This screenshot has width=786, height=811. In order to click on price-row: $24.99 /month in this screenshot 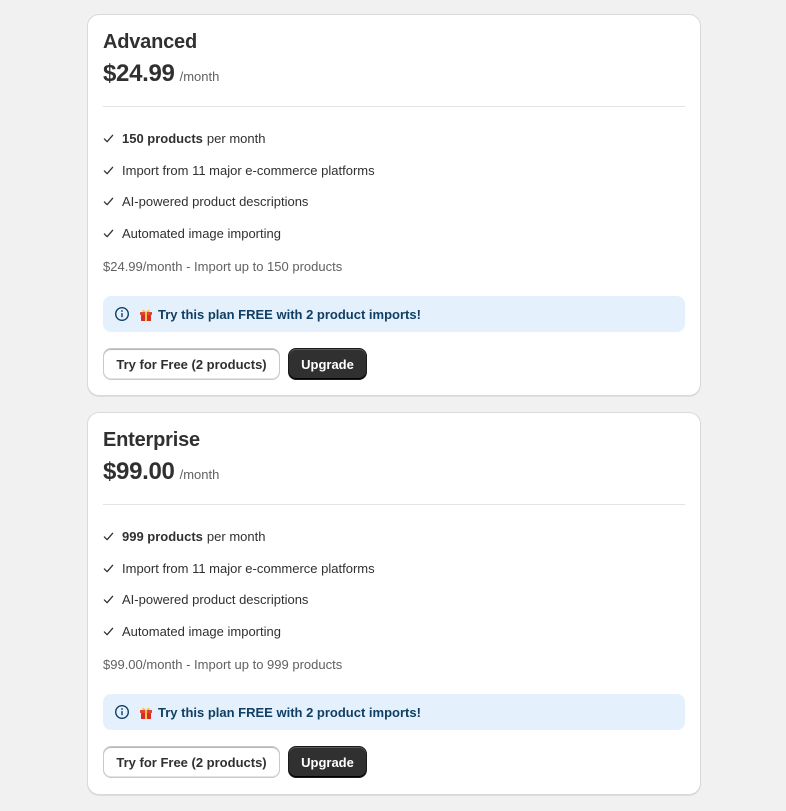, I will do `click(161, 74)`.